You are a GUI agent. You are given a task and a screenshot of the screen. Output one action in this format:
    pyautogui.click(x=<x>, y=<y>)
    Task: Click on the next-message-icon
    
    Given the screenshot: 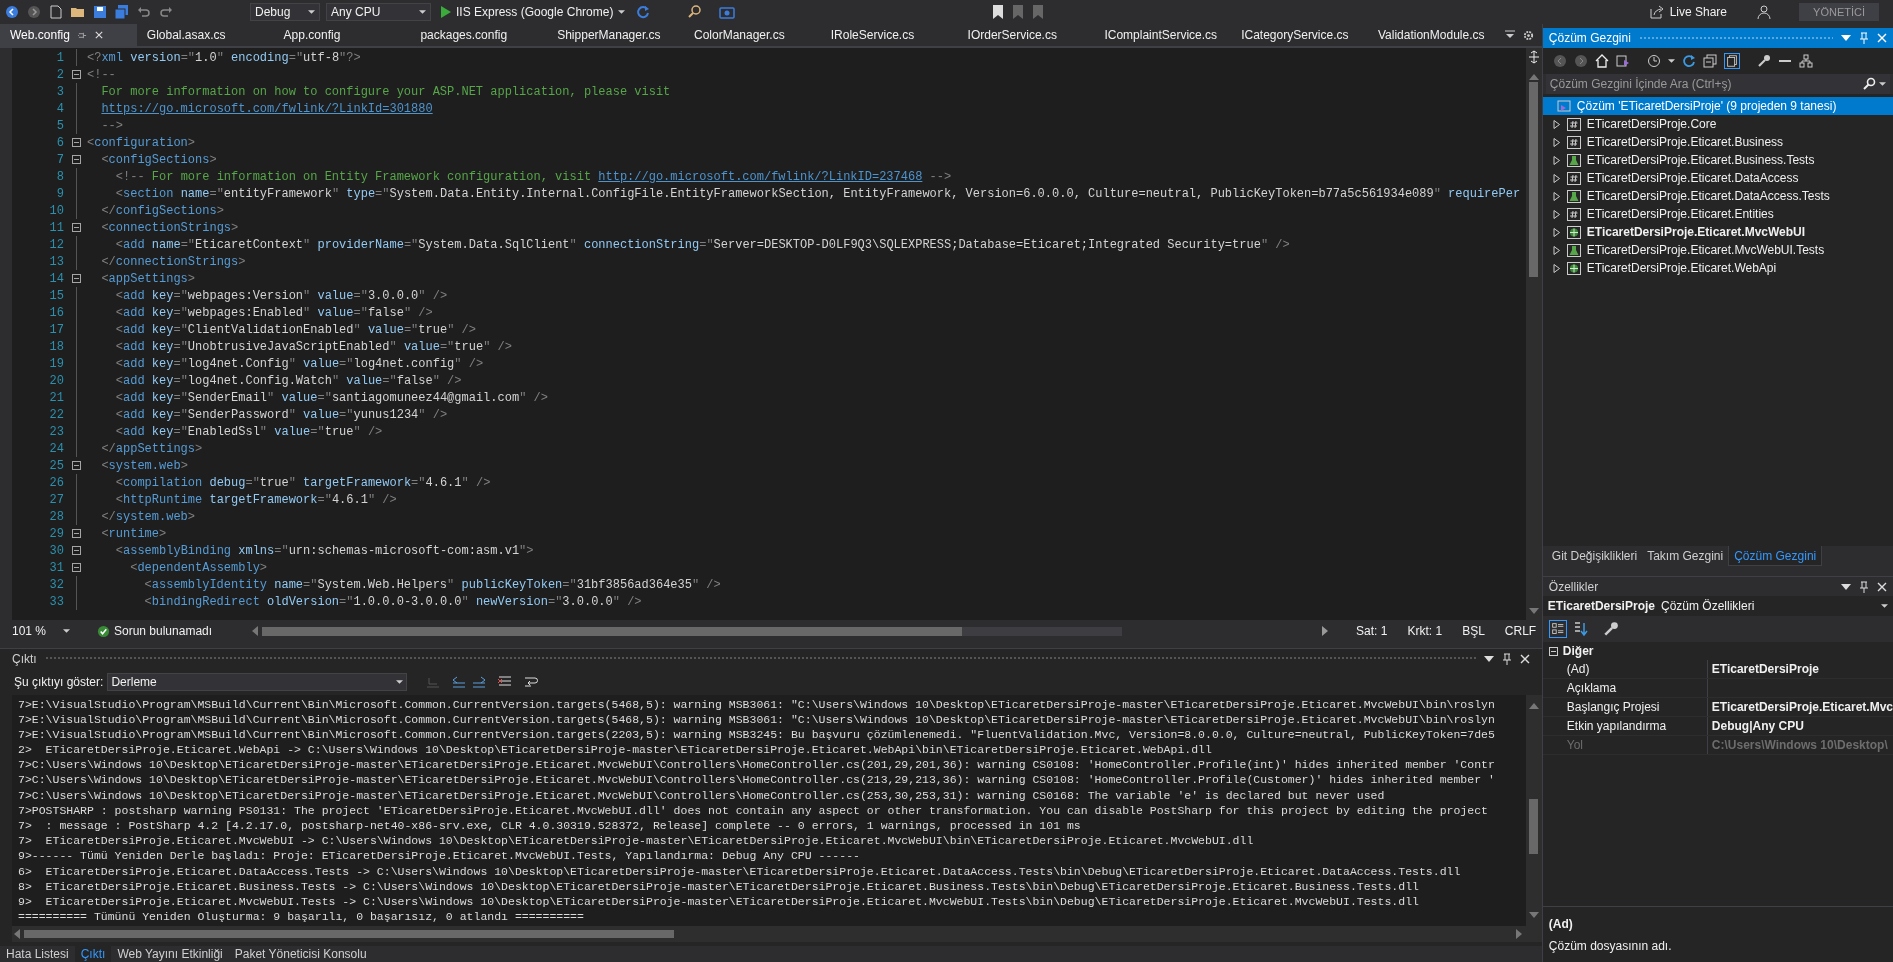 What is the action you would take?
    pyautogui.click(x=479, y=681)
    